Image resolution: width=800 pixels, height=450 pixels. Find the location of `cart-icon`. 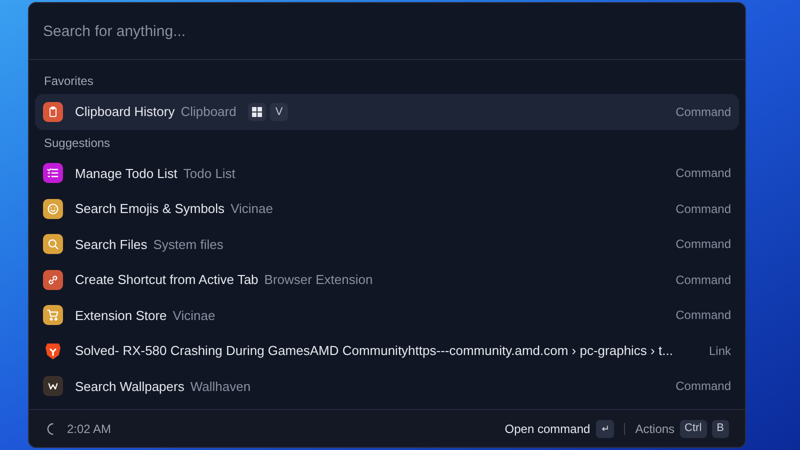

cart-icon is located at coordinates (53, 315).